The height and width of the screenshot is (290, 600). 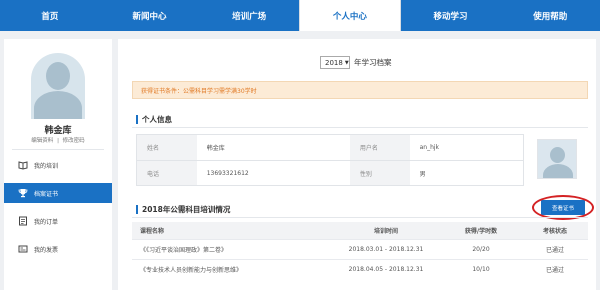 I want to click on gender-value: 男, so click(x=422, y=174).